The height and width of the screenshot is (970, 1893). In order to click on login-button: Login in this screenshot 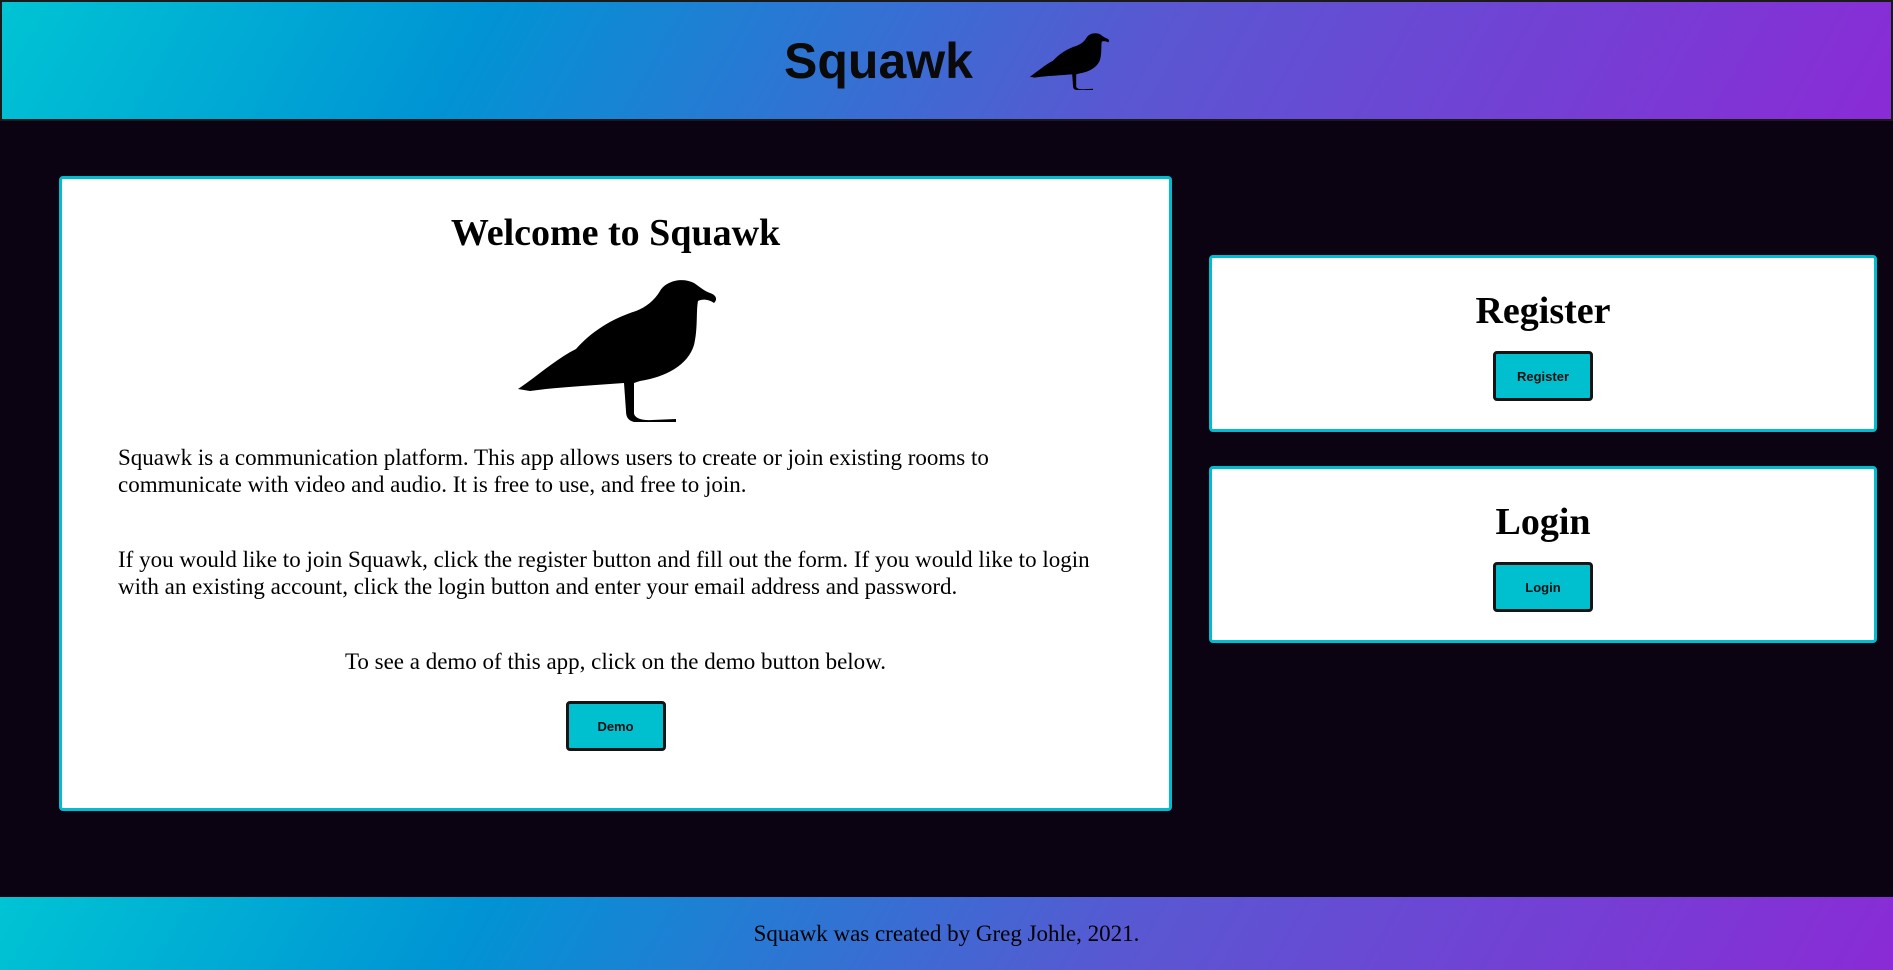, I will do `click(1543, 587)`.